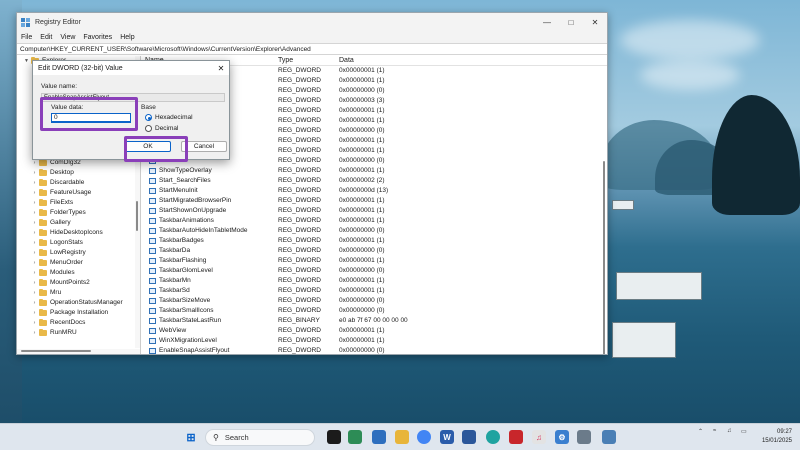  What do you see at coordinates (78, 283) in the screenshot?
I see `tree-item: › MountPoints2` at bounding box center [78, 283].